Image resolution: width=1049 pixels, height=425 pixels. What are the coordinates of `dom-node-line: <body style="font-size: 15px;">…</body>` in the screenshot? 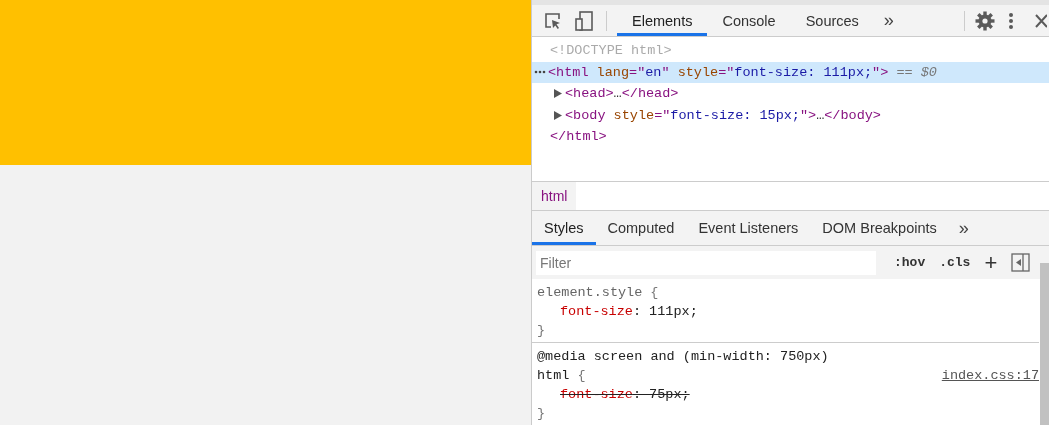 It's located at (723, 115).